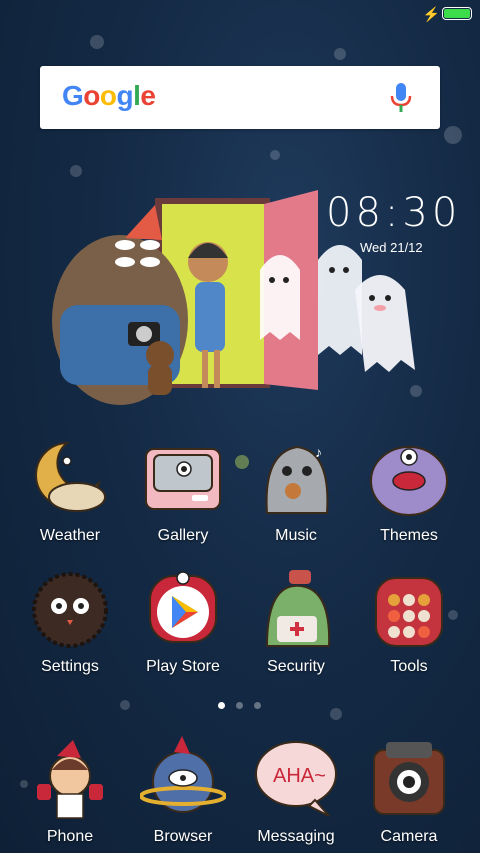 Image resolution: width=480 pixels, height=853 pixels. I want to click on battery-icon, so click(457, 13).